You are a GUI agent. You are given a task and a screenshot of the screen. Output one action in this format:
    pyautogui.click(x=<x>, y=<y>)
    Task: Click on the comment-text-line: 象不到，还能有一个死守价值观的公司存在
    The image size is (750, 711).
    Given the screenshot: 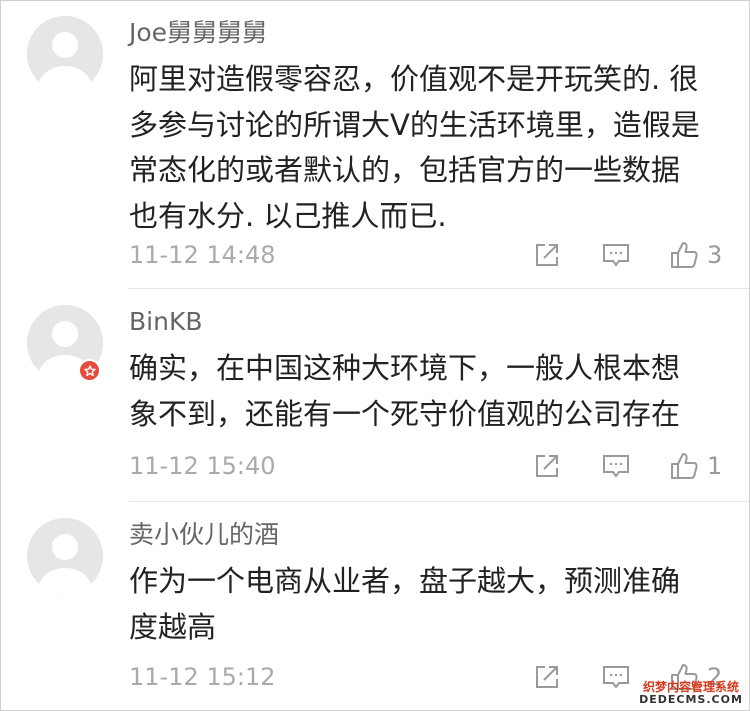 What is the action you would take?
    pyautogui.click(x=405, y=413)
    